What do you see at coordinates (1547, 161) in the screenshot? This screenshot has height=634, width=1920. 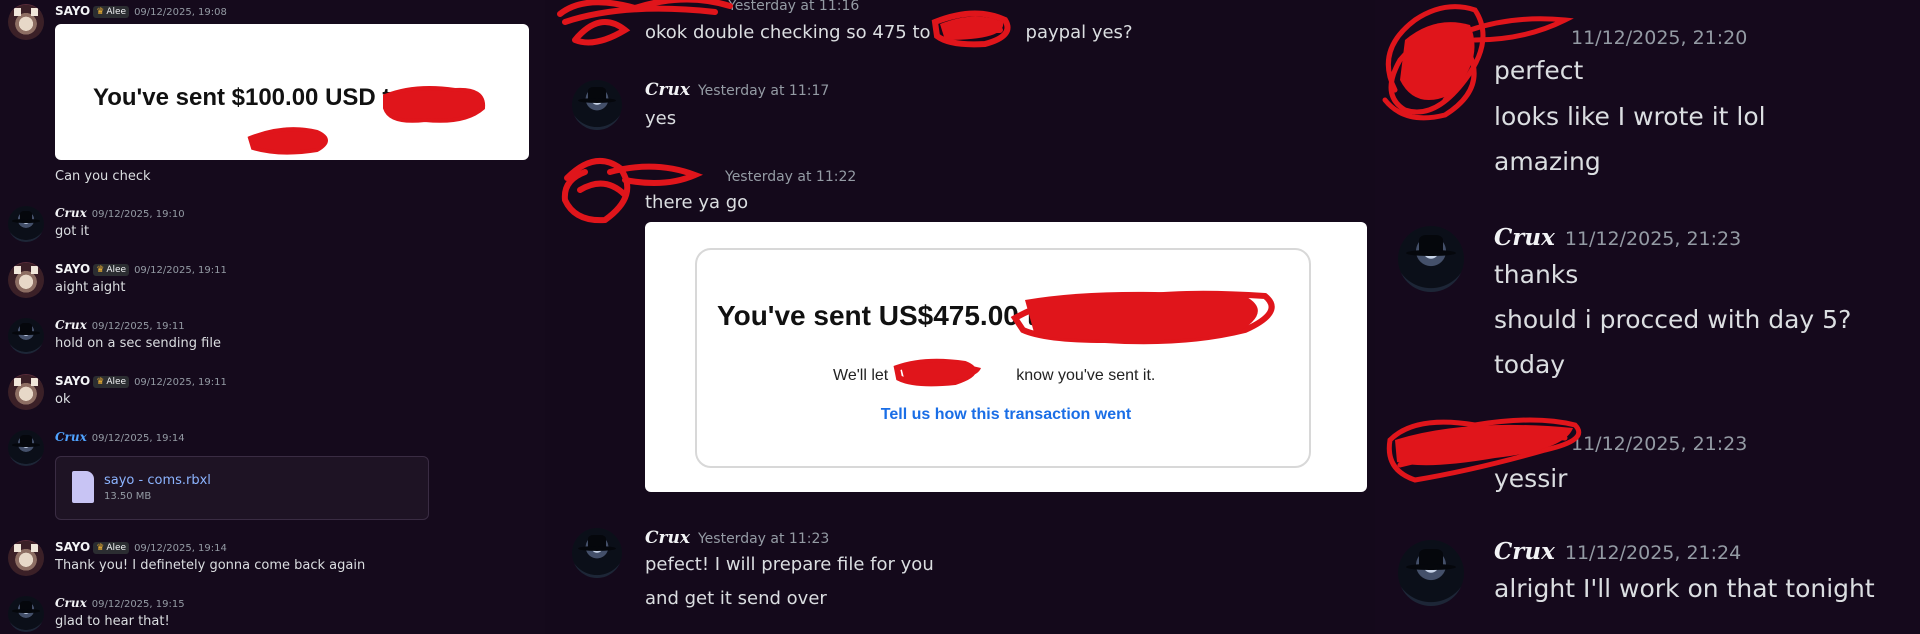 I see `message-text: amazing` at bounding box center [1547, 161].